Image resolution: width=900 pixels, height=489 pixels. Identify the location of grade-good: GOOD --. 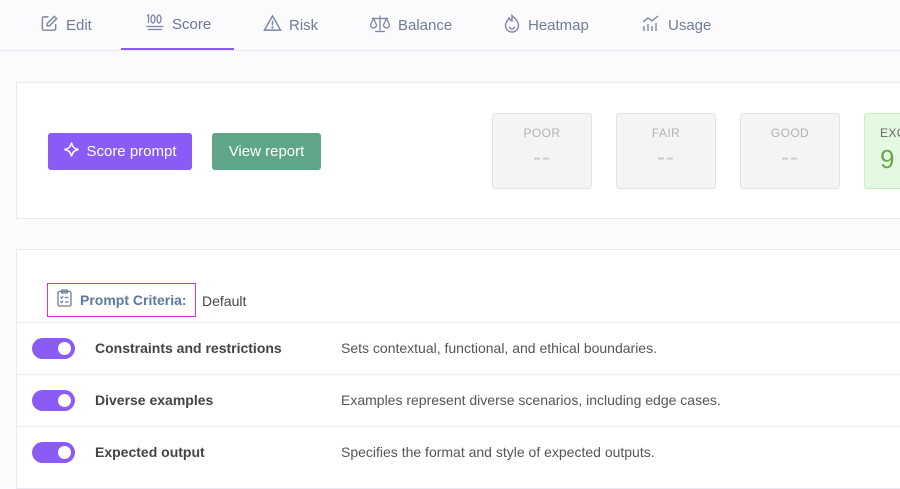
(790, 151).